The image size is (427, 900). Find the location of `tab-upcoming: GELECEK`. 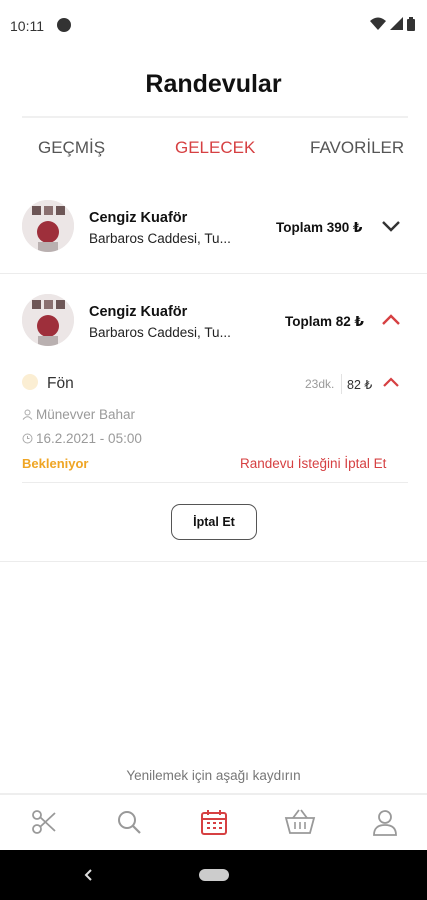

tab-upcoming: GELECEK is located at coordinates (215, 148).